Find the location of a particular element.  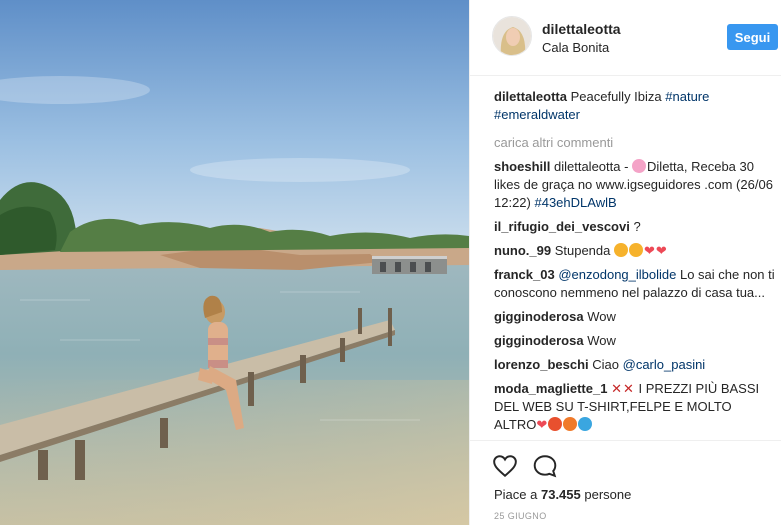

comment-item: lorenzo_beschi Ciao @carlo_pasini is located at coordinates (635, 365).